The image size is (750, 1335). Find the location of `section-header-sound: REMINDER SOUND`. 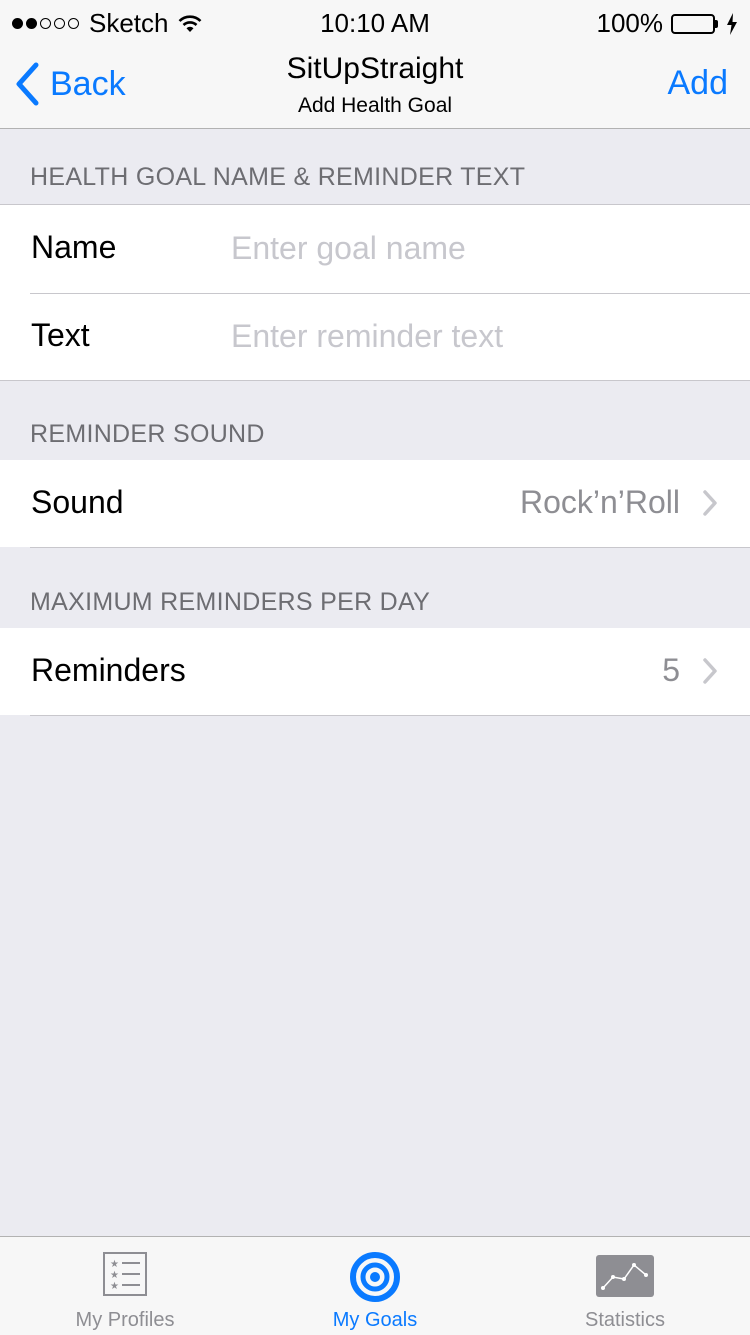

section-header-sound: REMINDER SOUND is located at coordinates (147, 434).